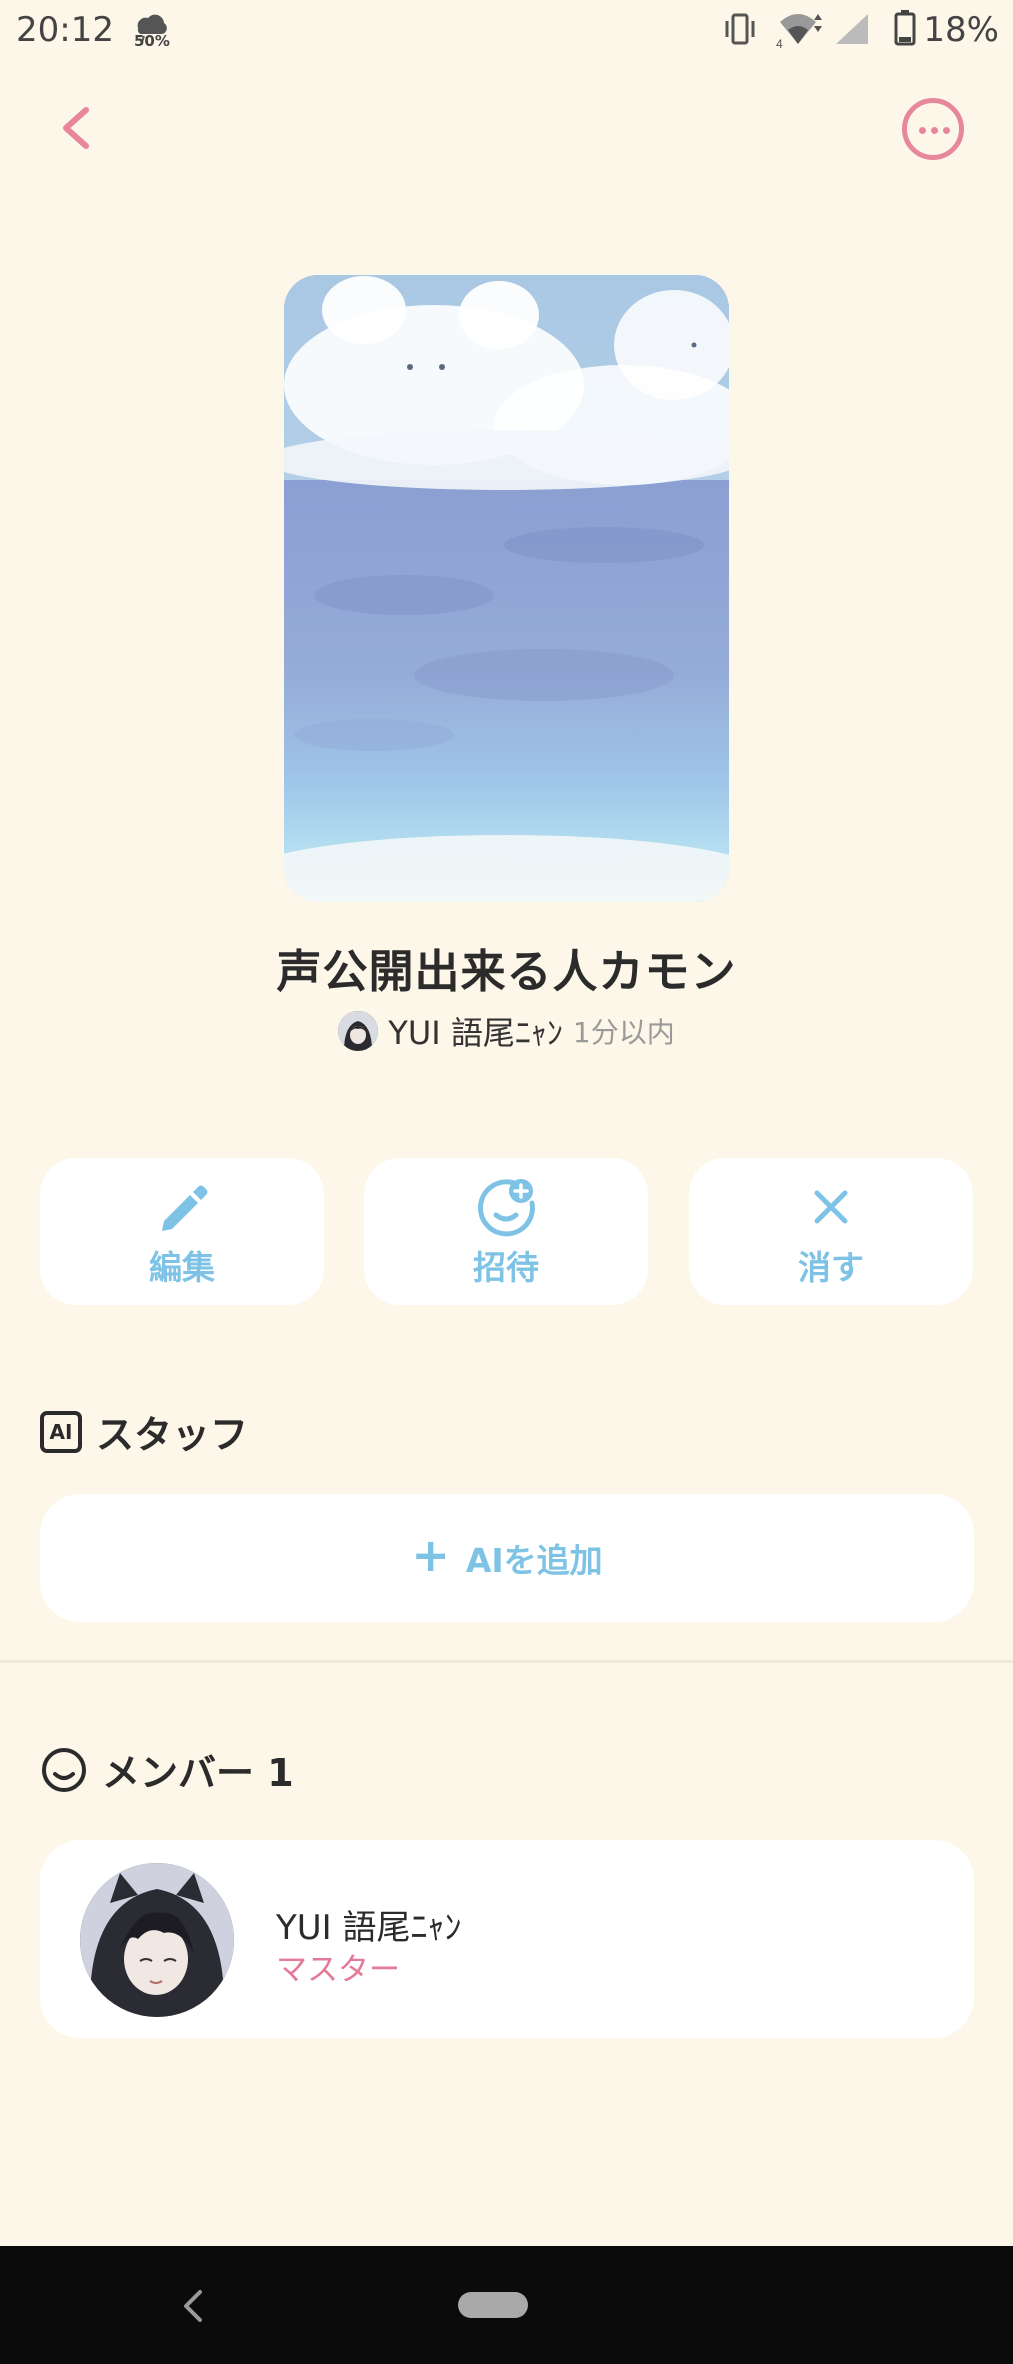  Describe the element at coordinates (922, 130) in the screenshot. I see `more-horizontal-icon` at that location.